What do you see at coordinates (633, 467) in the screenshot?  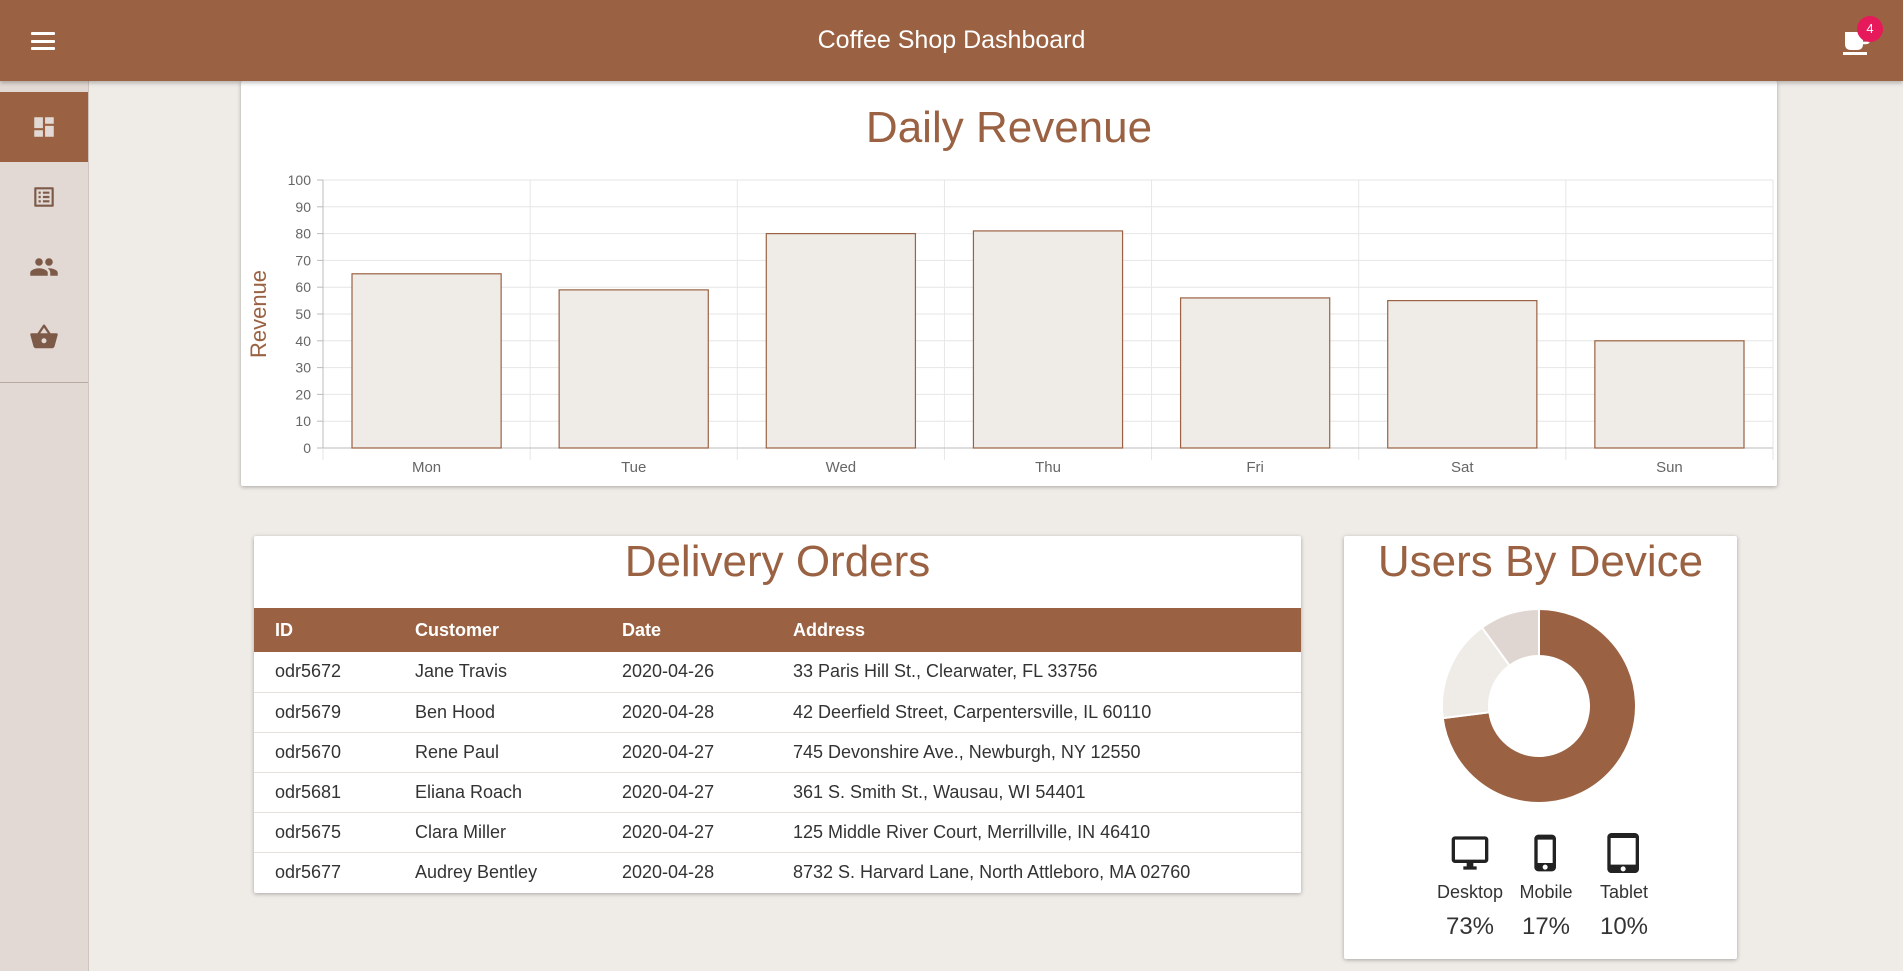 I see `x-tick-label: Tue` at bounding box center [633, 467].